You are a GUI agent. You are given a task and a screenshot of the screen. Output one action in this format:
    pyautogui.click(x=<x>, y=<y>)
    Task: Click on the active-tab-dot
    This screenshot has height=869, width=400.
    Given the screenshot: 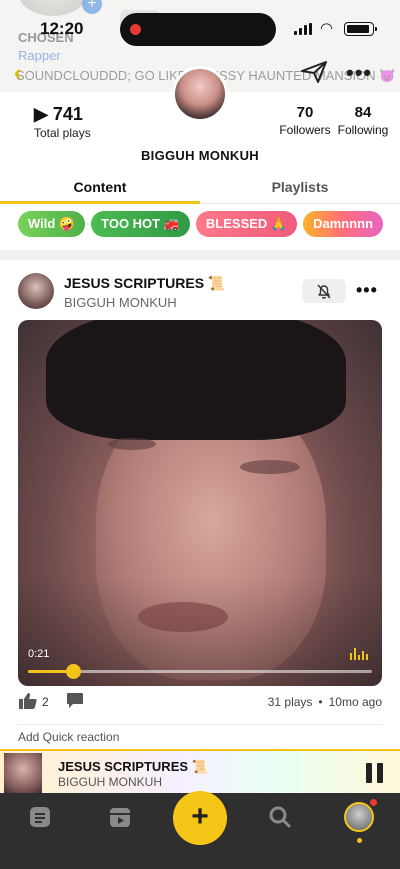 What is the action you would take?
    pyautogui.click(x=359, y=840)
    